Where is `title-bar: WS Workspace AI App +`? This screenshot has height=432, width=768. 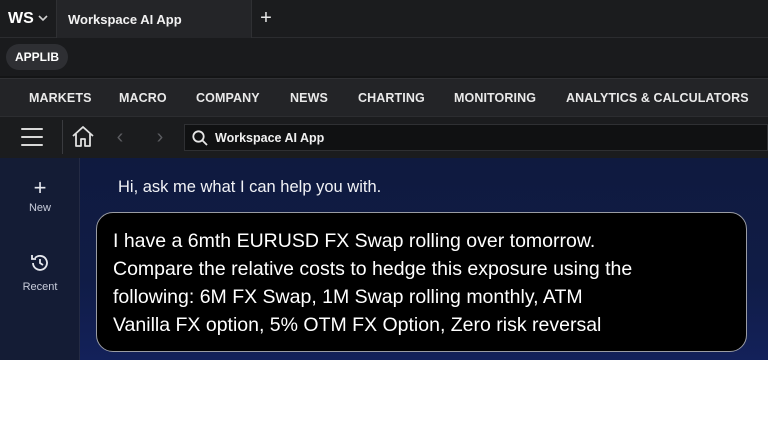 title-bar: WS Workspace AI App + is located at coordinates (384, 19).